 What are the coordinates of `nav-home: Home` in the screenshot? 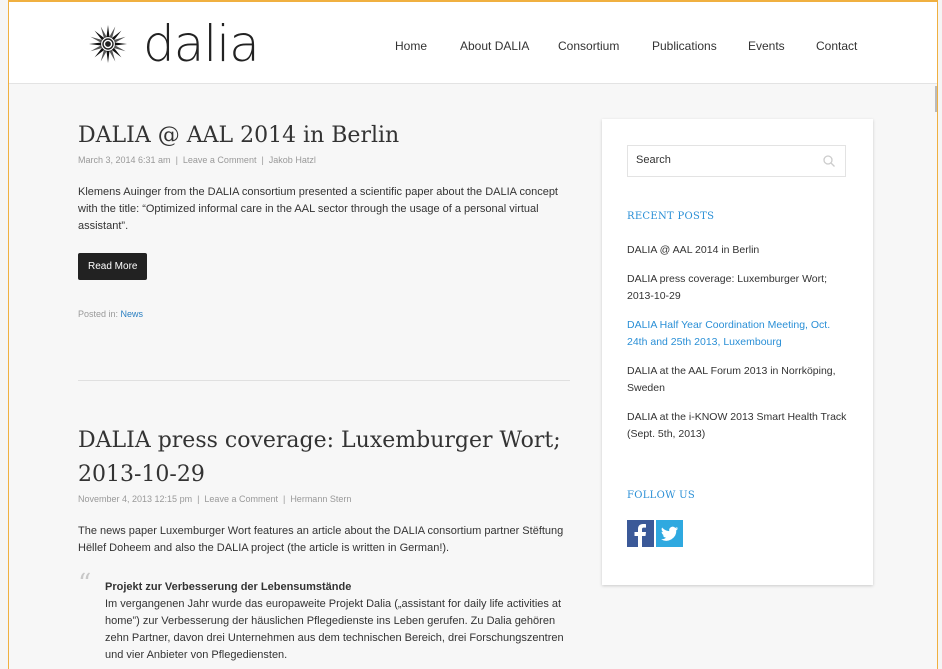 It's located at (411, 46).